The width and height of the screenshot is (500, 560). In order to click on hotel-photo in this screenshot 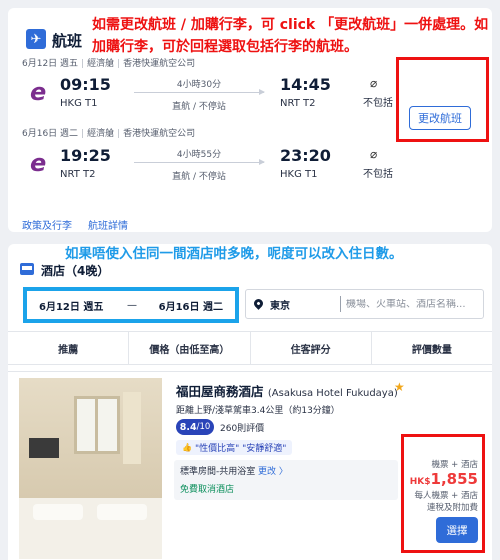, I will do `click(90, 468)`.